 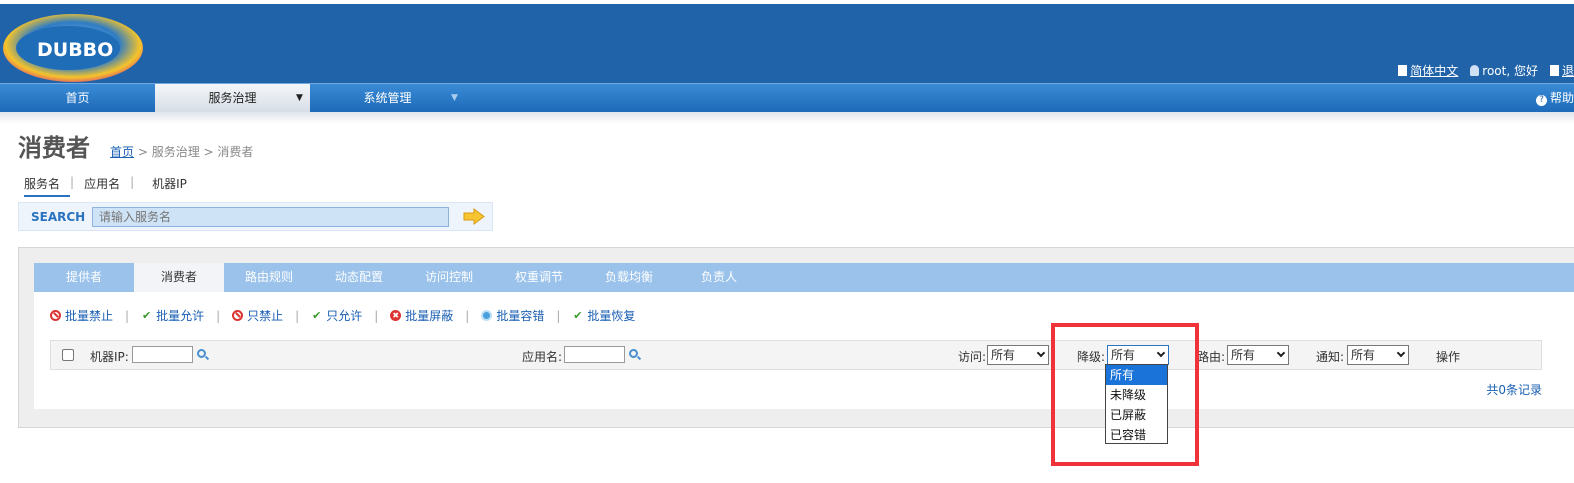 I want to click on gear-icon, so click(x=487, y=315).